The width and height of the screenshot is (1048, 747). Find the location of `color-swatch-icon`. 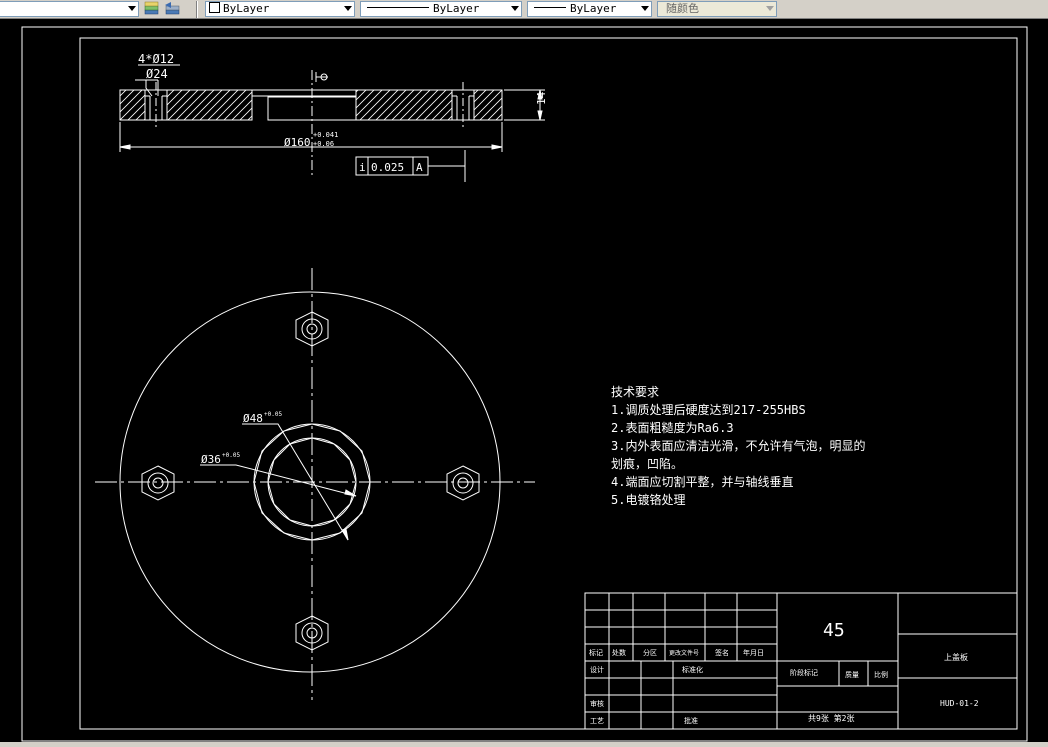

color-swatch-icon is located at coordinates (214, 7).